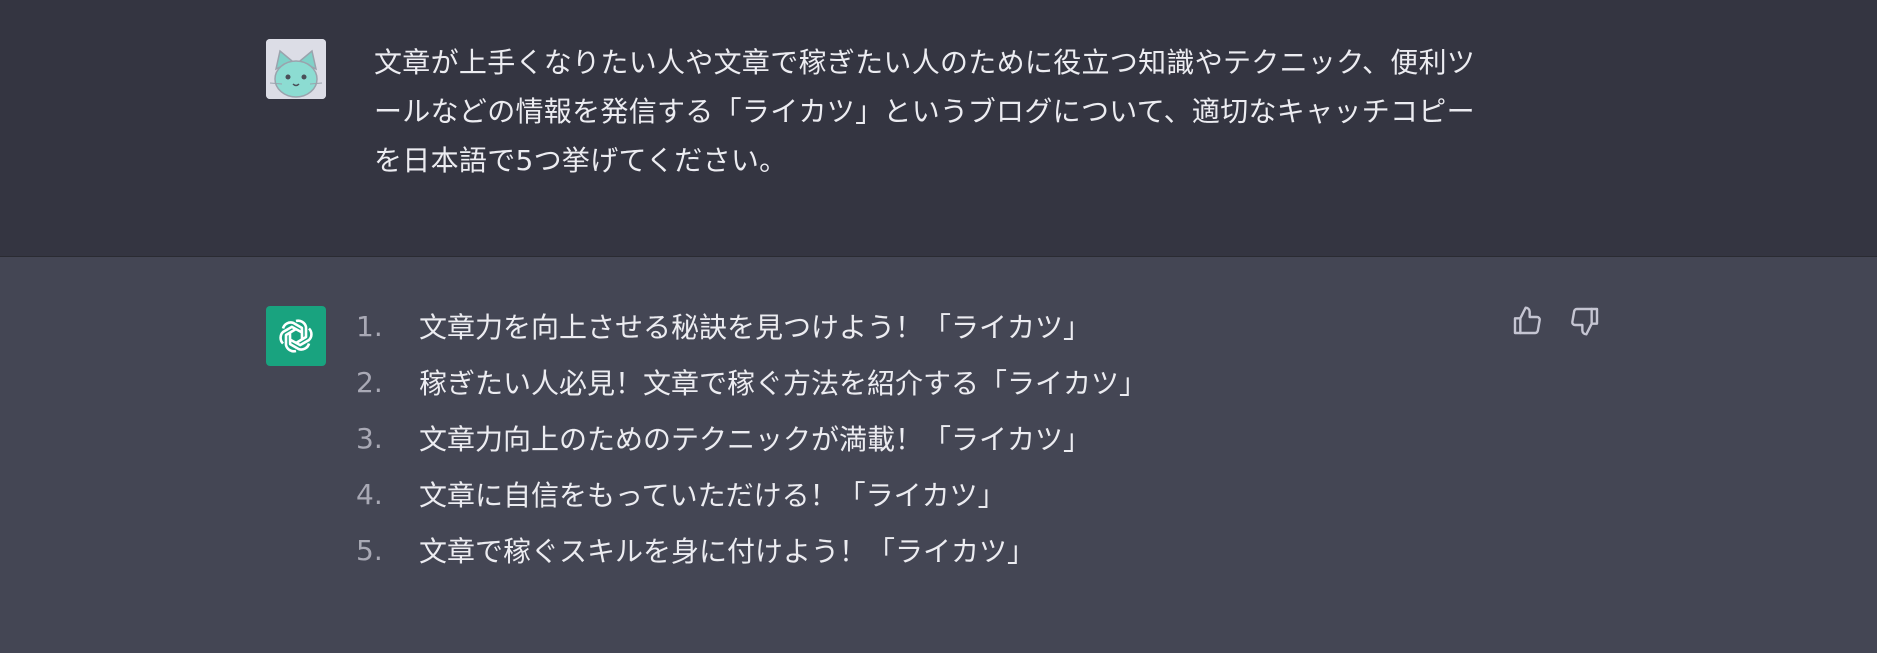 The height and width of the screenshot is (653, 1877). What do you see at coordinates (369, 382) in the screenshot?
I see `list-item-number: 2.` at bounding box center [369, 382].